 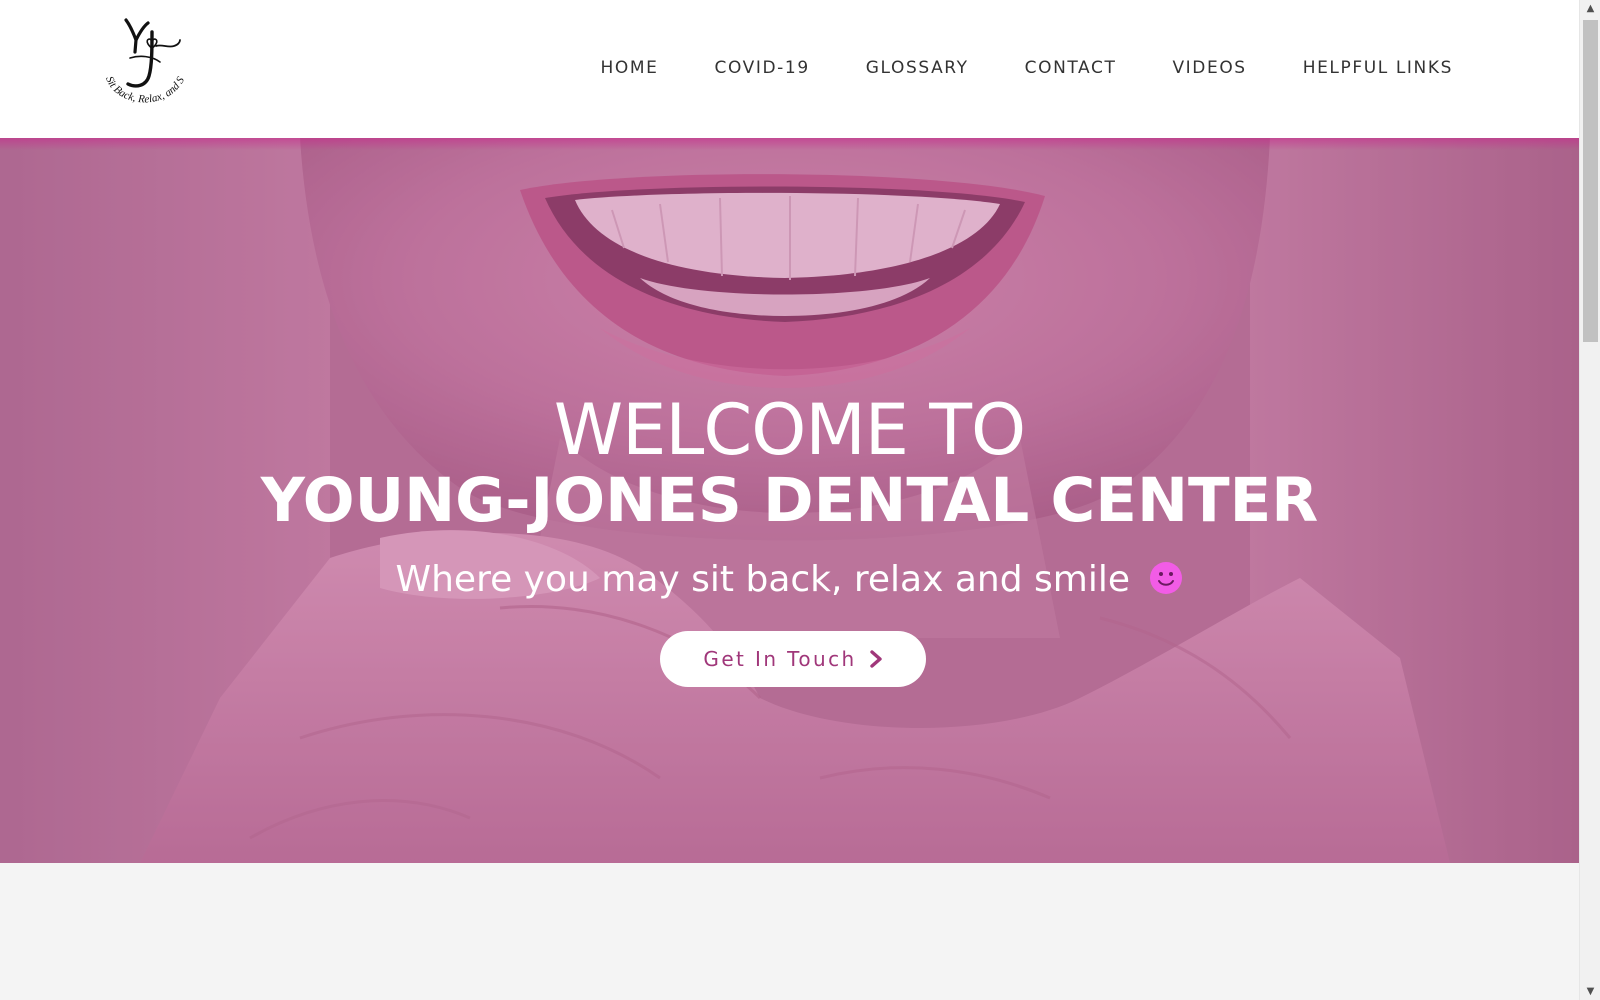 What do you see at coordinates (1590, 181) in the screenshot?
I see `scrollbar-thumb` at bounding box center [1590, 181].